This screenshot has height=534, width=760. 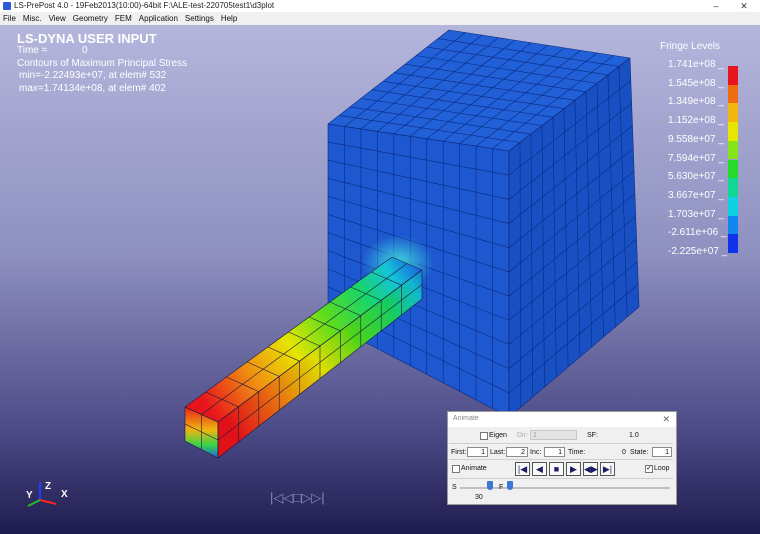 What do you see at coordinates (91, 18) in the screenshot?
I see `menu-geometry: Geometry` at bounding box center [91, 18].